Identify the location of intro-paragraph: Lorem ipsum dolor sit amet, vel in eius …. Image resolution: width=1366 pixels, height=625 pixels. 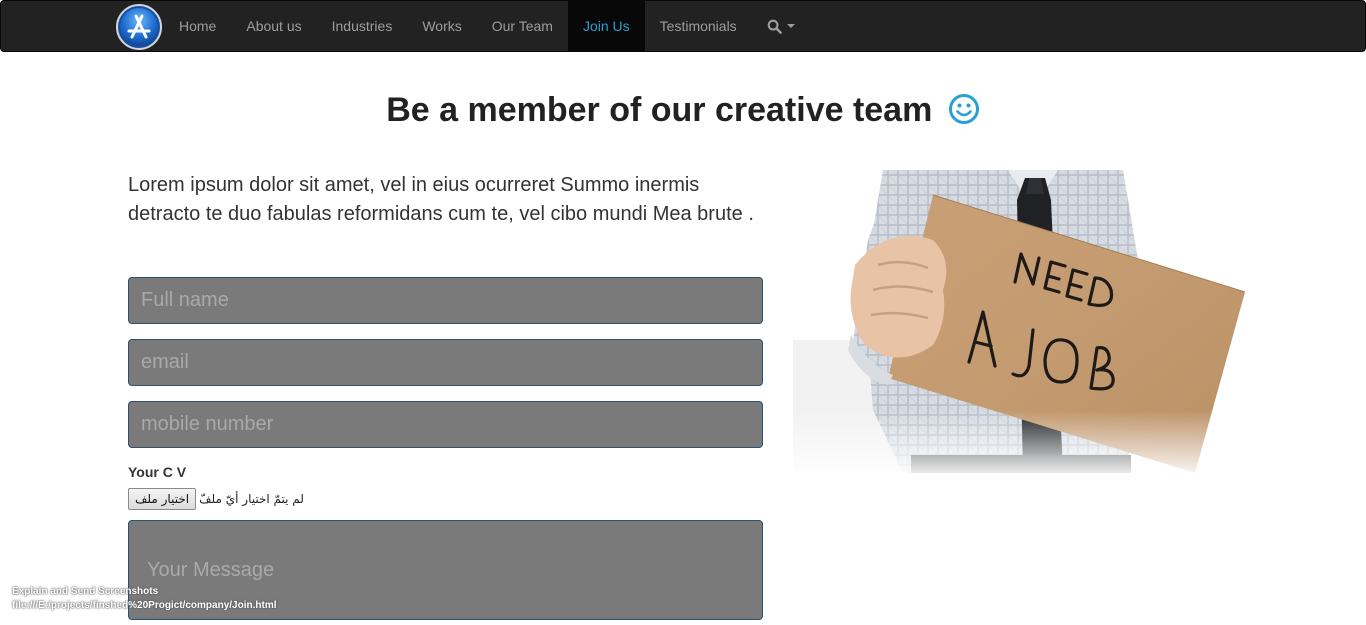
(441, 199).